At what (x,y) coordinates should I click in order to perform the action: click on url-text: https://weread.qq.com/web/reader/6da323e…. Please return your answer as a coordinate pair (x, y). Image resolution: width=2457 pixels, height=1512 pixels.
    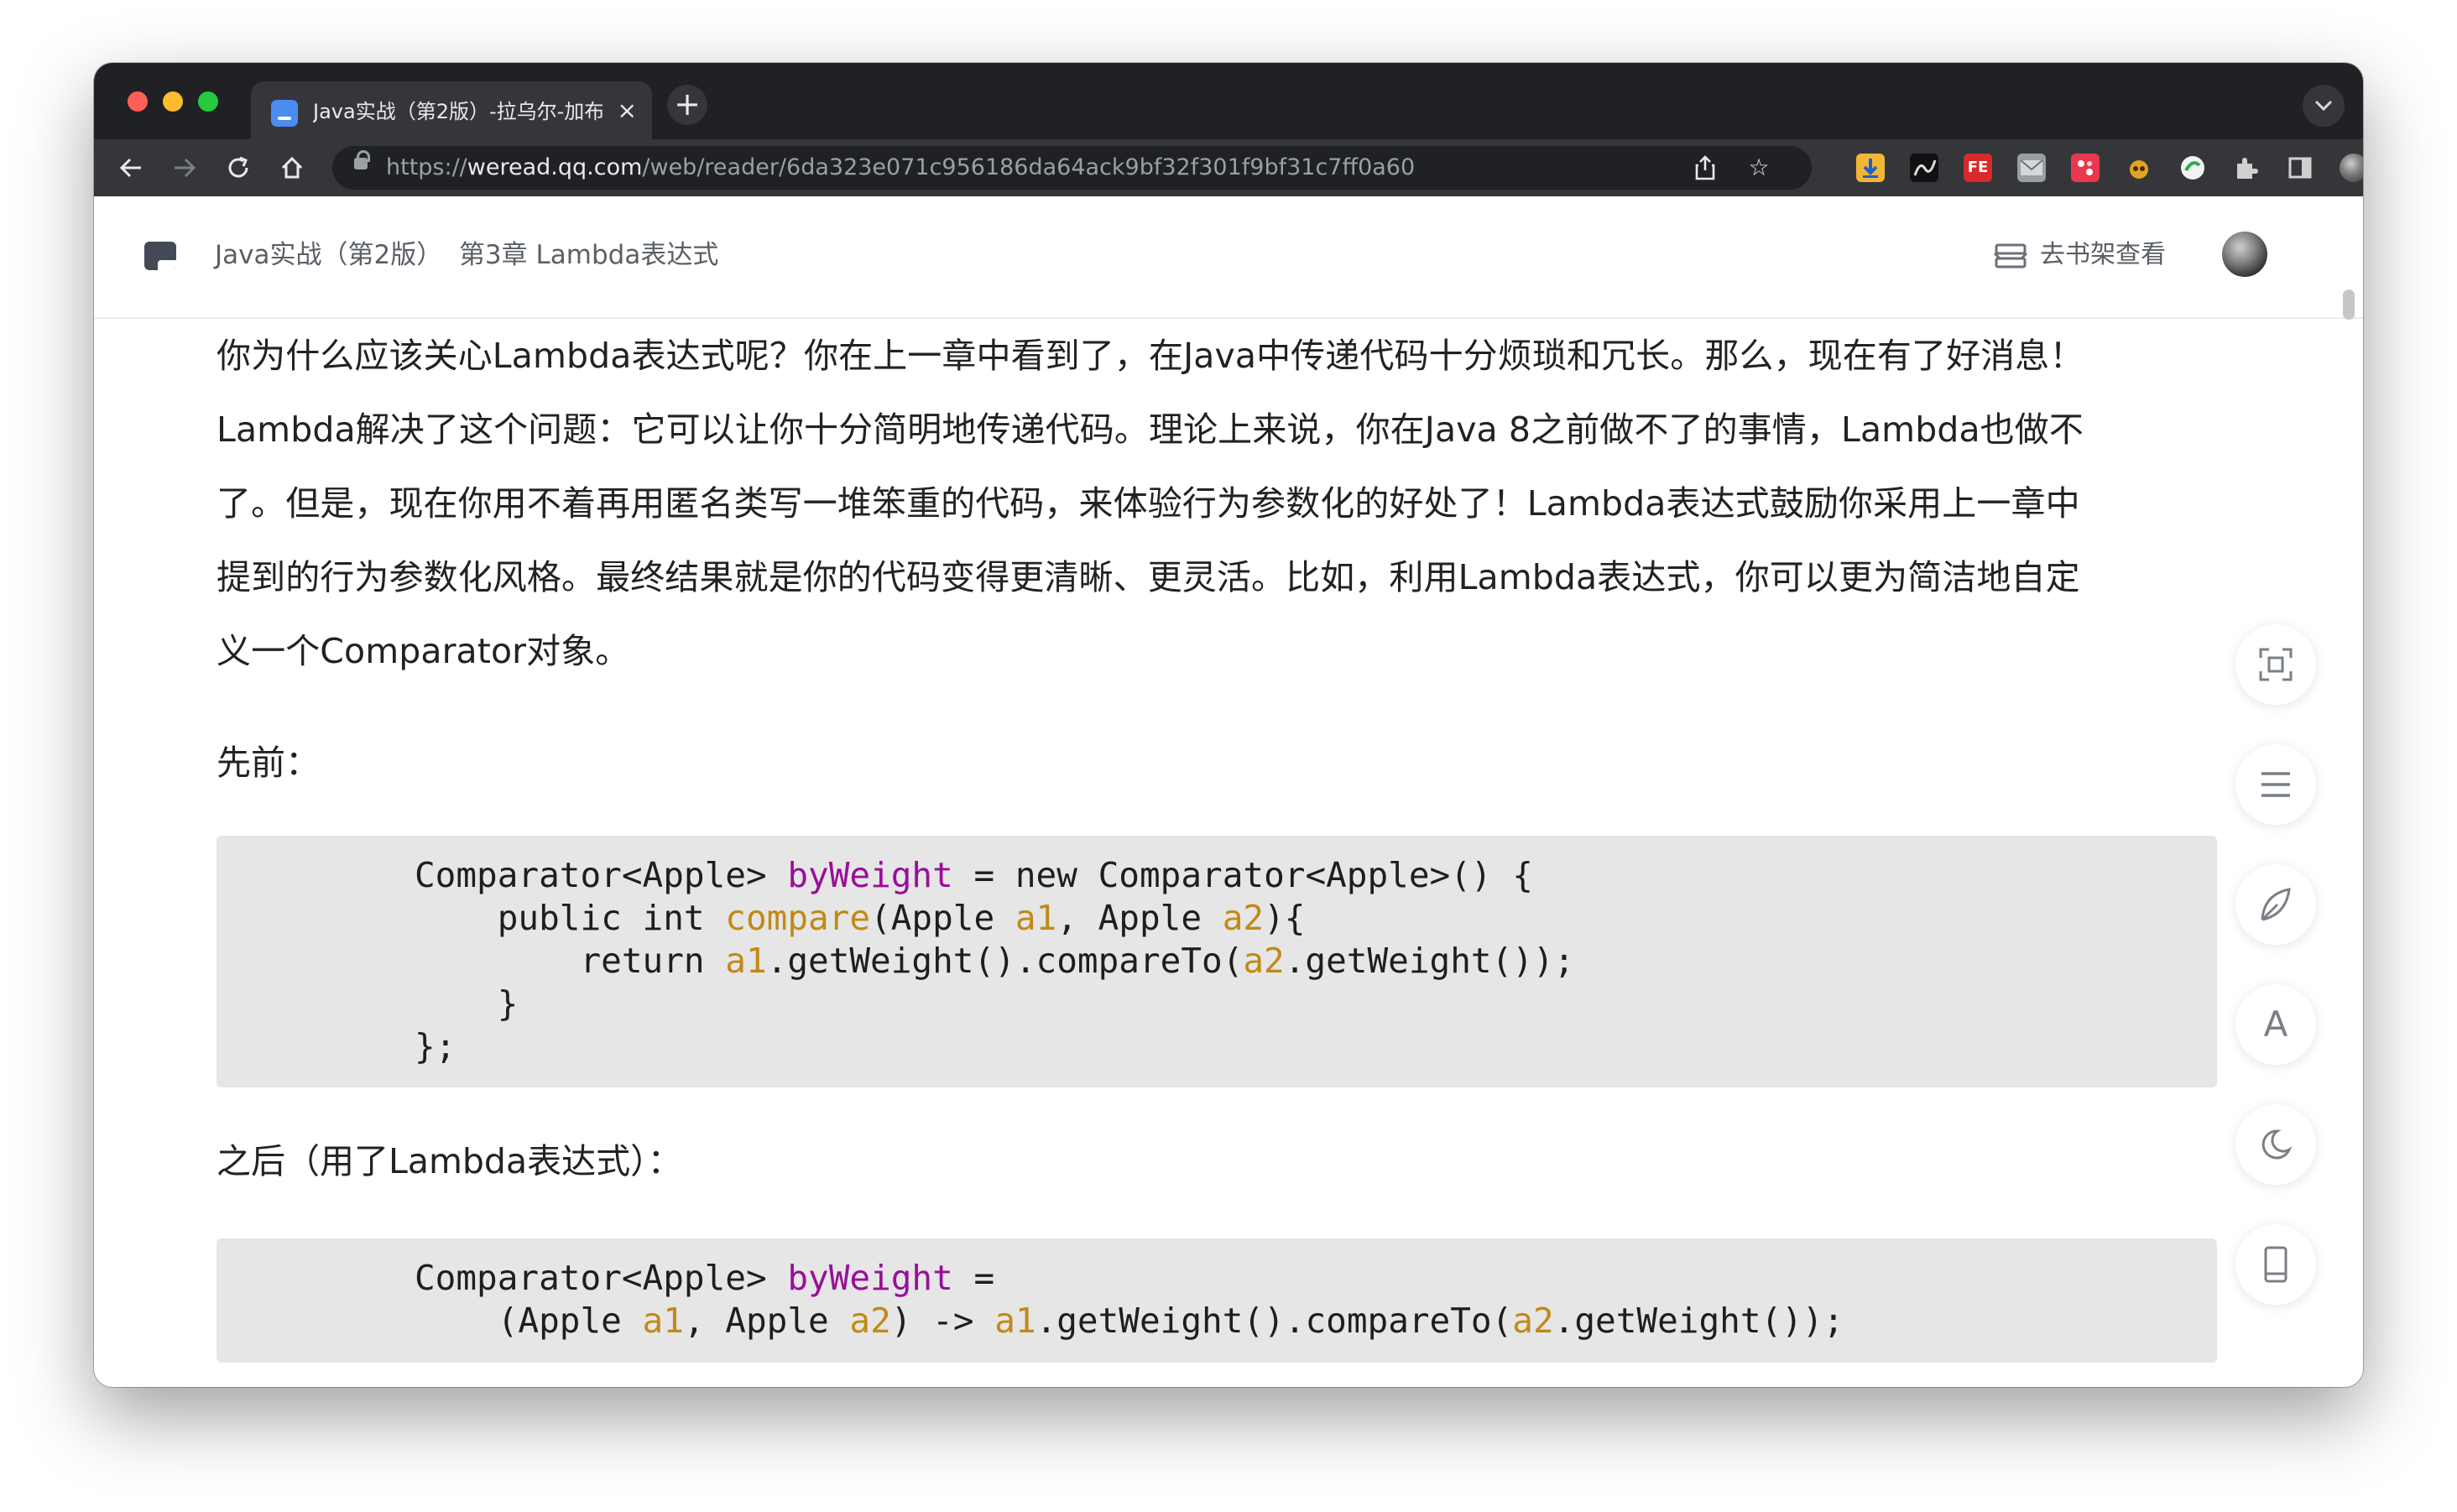
    Looking at the image, I should click on (901, 167).